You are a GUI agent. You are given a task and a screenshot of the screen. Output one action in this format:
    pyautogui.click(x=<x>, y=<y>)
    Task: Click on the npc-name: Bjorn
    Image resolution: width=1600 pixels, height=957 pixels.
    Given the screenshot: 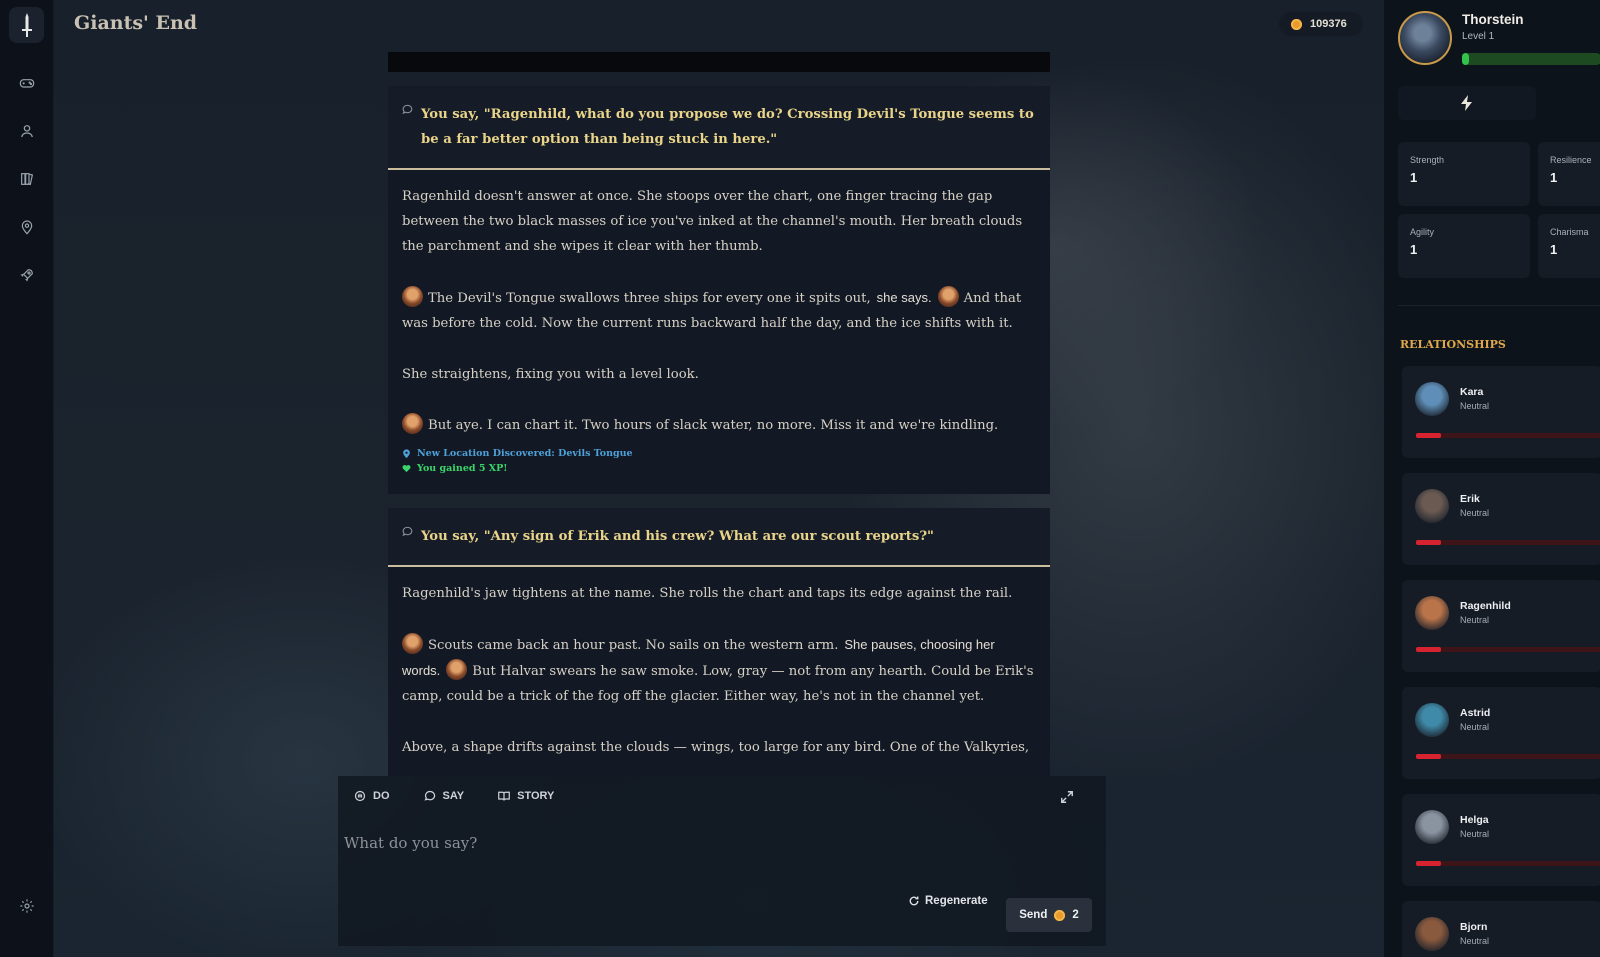 What is the action you would take?
    pyautogui.click(x=1474, y=927)
    